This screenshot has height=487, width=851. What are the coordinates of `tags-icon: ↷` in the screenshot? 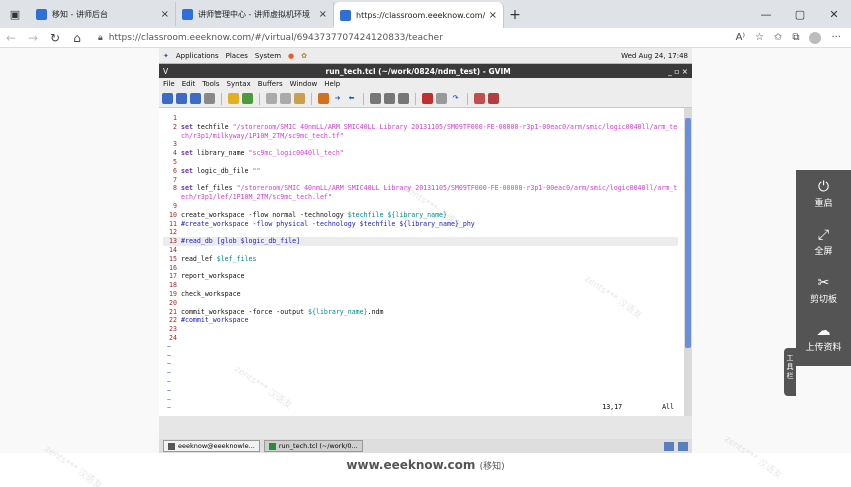 It's located at (455, 98).